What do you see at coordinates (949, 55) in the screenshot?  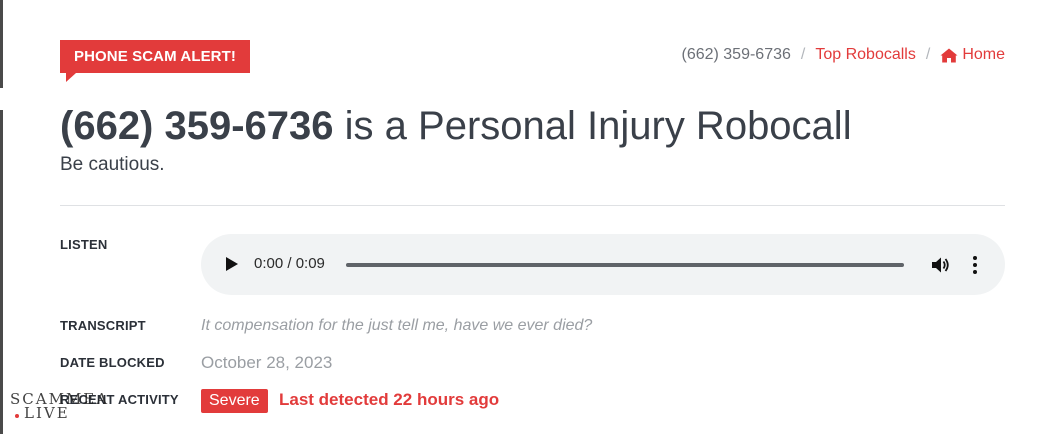 I see `home-icon` at bounding box center [949, 55].